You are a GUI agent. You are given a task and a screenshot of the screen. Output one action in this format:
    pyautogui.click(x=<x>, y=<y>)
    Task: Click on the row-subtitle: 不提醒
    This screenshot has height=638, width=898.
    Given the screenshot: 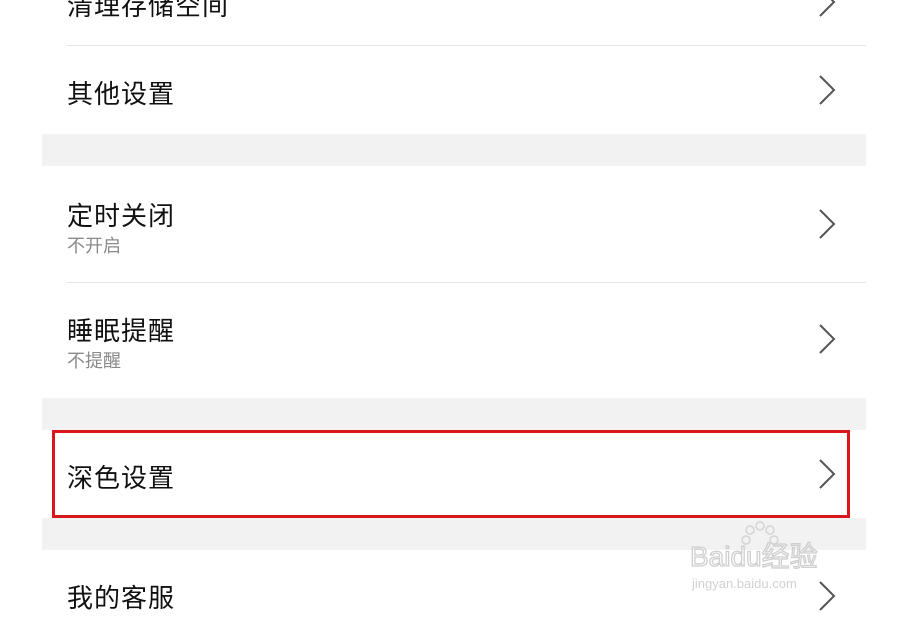 What is the action you would take?
    pyautogui.click(x=94, y=361)
    